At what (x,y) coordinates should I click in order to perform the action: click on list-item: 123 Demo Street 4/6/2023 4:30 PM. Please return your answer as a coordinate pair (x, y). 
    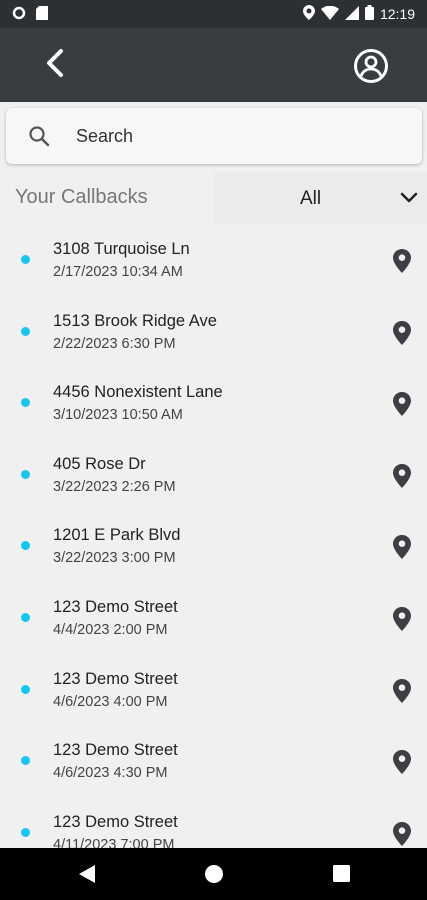
    Looking at the image, I should click on (213, 765).